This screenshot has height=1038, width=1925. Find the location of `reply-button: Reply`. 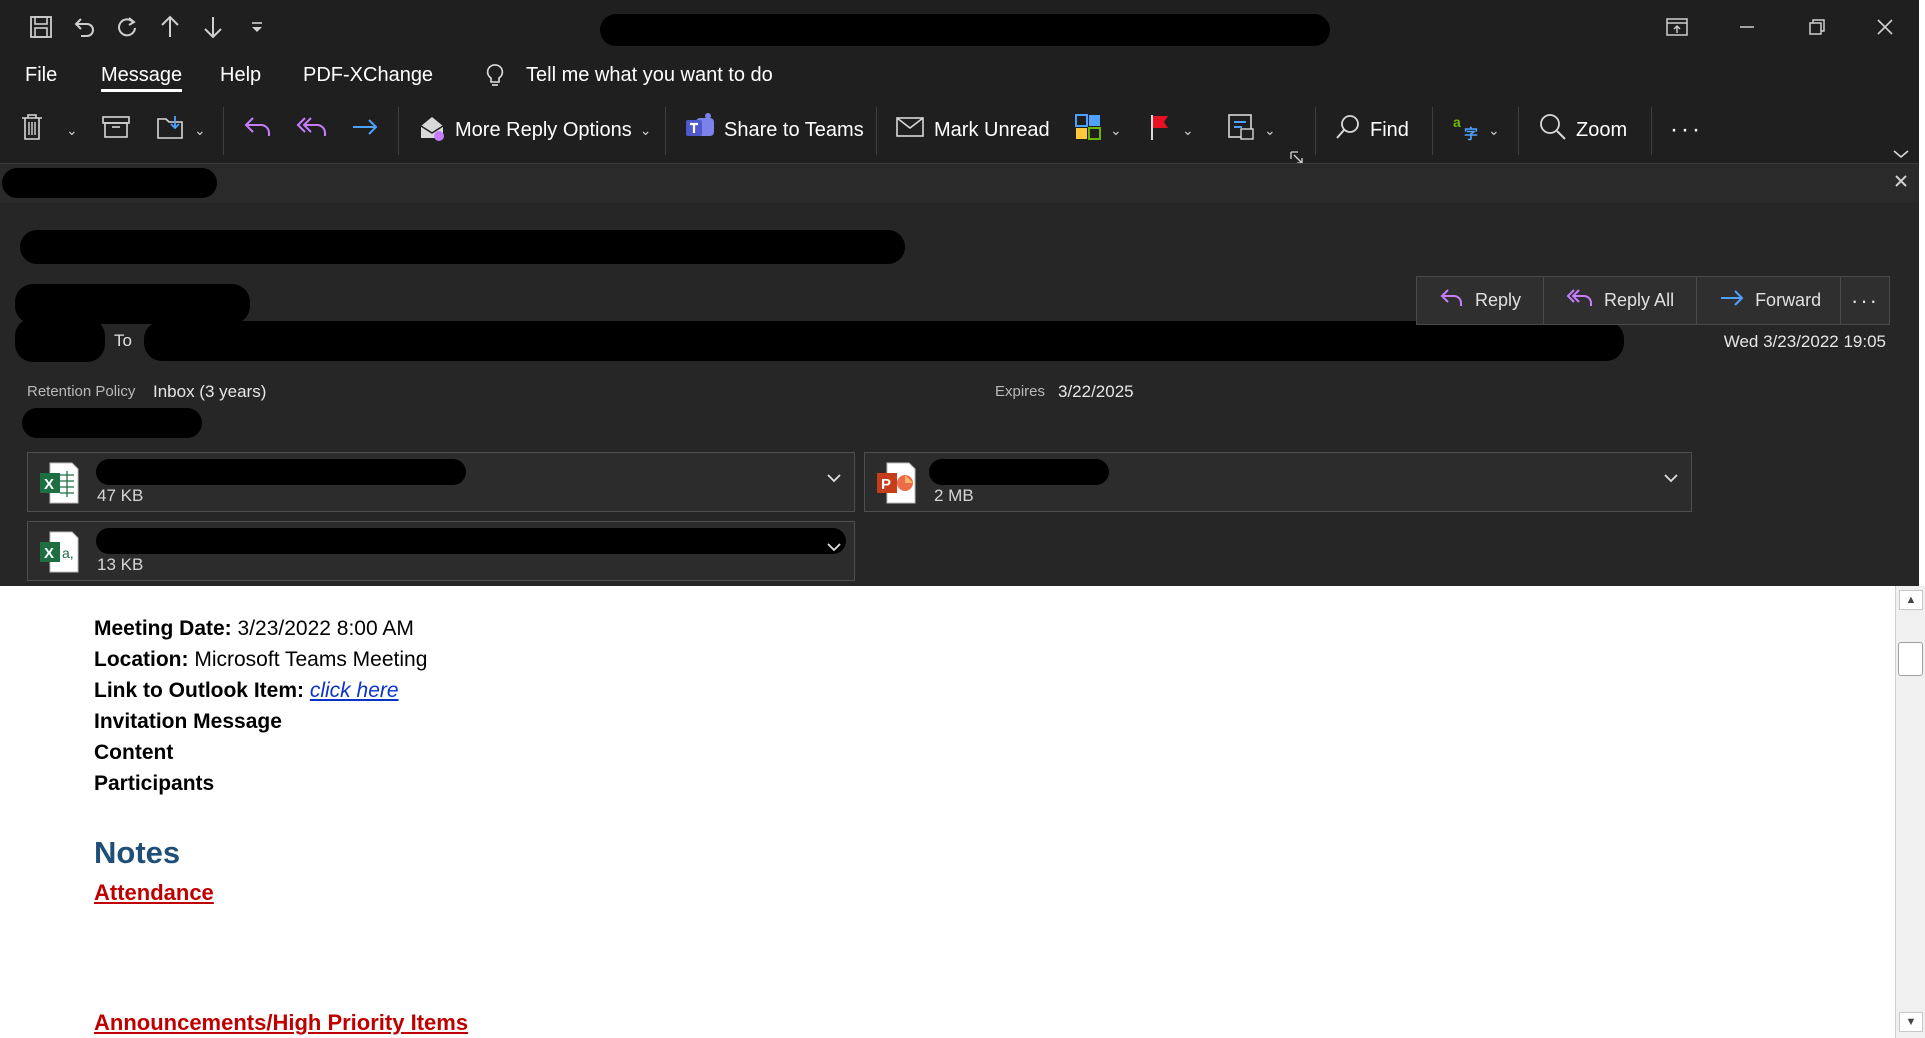

reply-button: Reply is located at coordinates (1481, 300).